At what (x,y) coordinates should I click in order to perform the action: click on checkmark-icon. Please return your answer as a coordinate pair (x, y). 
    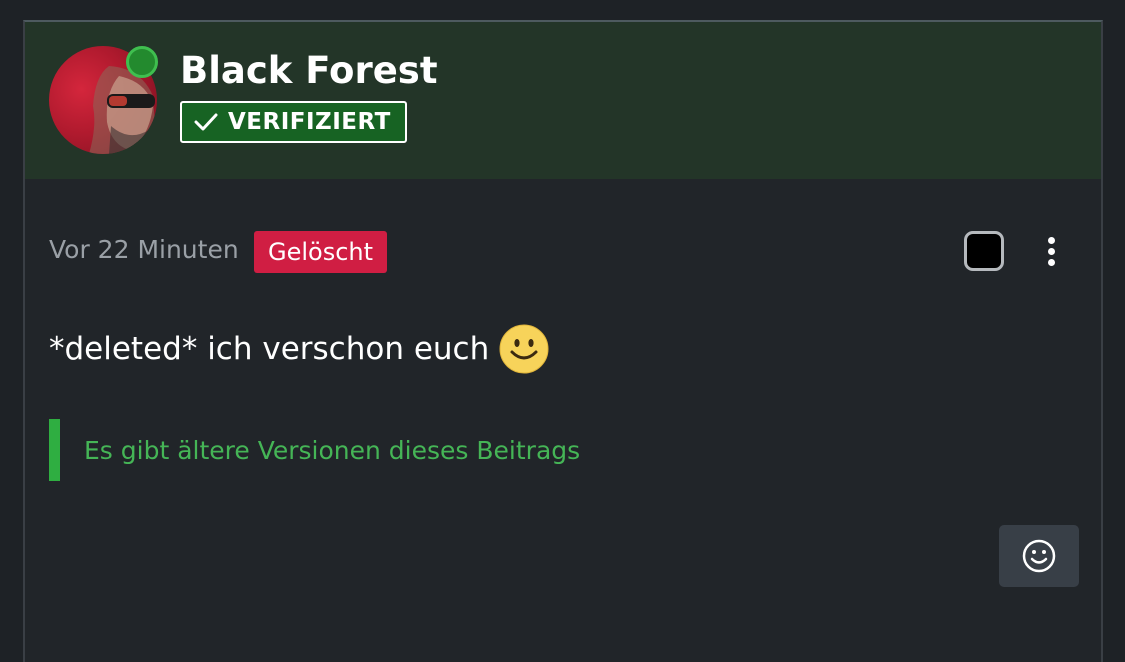
    Looking at the image, I should click on (206, 122).